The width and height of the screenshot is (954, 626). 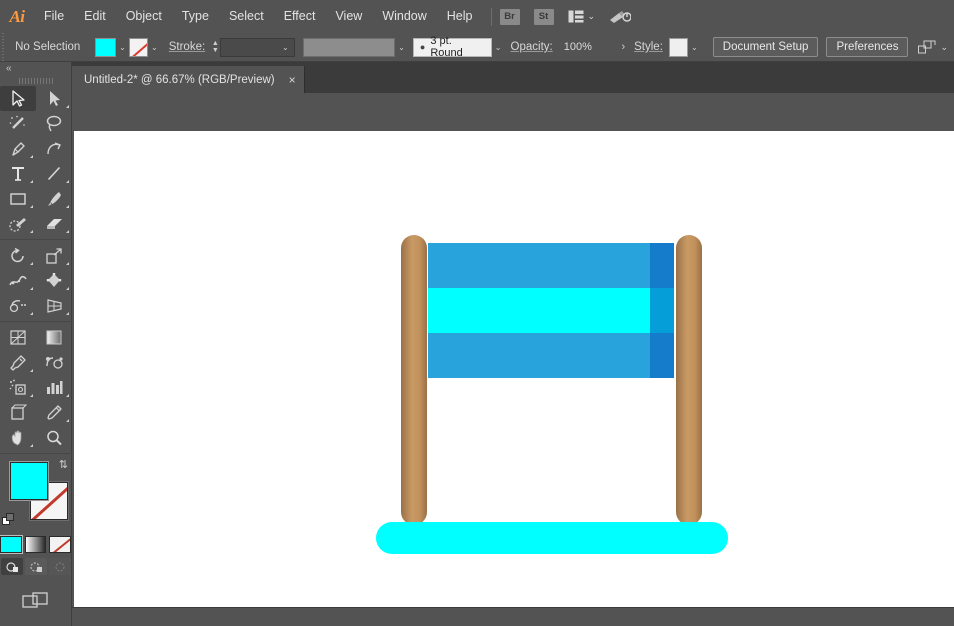 I want to click on document-setup-button: Document Setup, so click(x=765, y=47).